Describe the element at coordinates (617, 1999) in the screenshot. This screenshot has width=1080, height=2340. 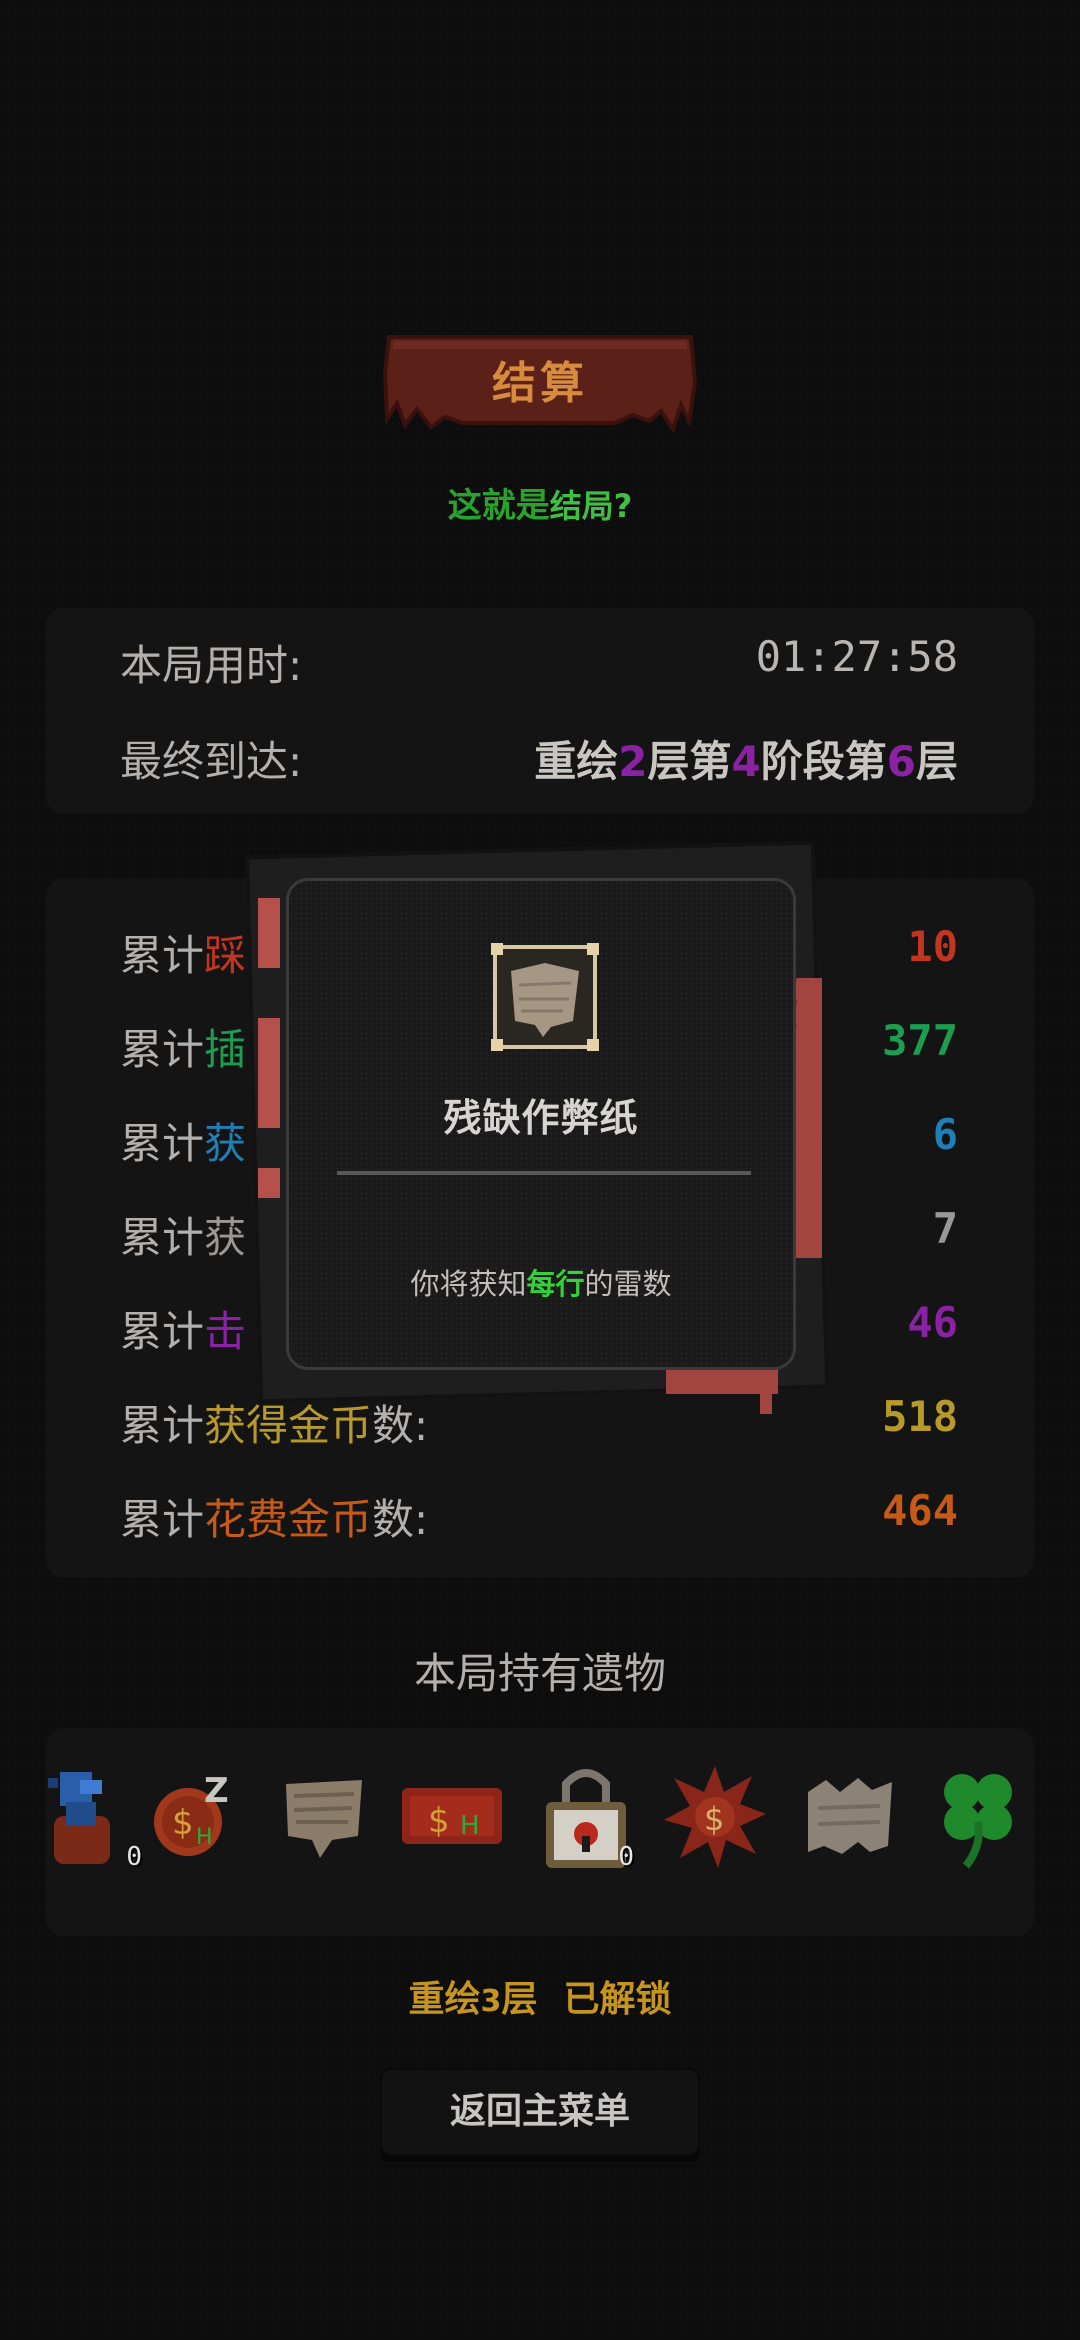
I see `unlock-status: 已解锁` at that location.